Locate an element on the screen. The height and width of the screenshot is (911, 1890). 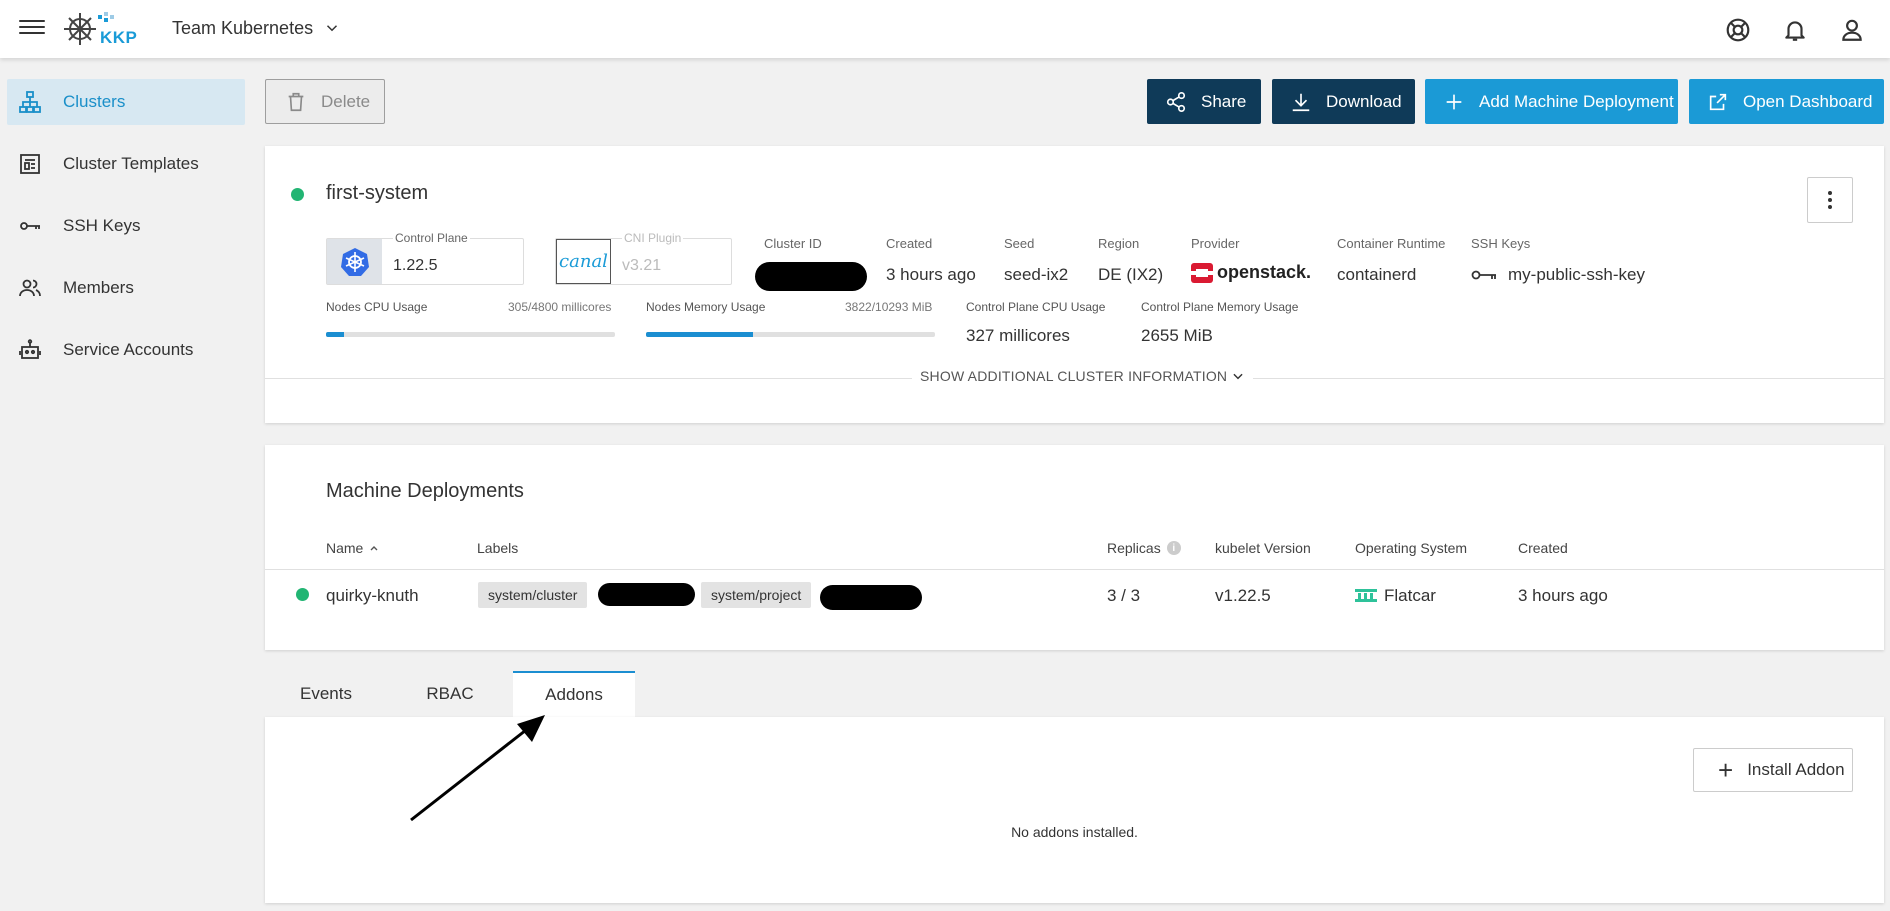
key-icon is located at coordinates (30, 226).